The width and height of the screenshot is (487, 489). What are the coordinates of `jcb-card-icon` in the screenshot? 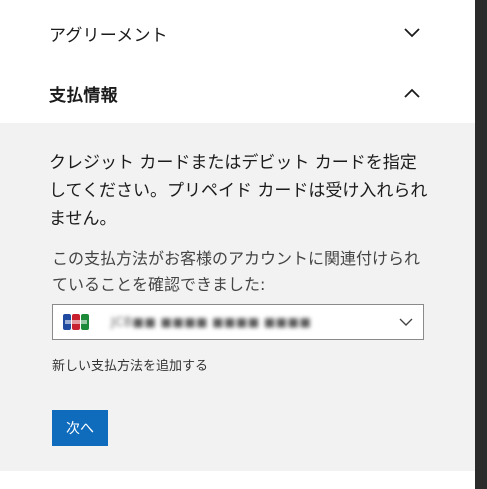 It's located at (76, 322).